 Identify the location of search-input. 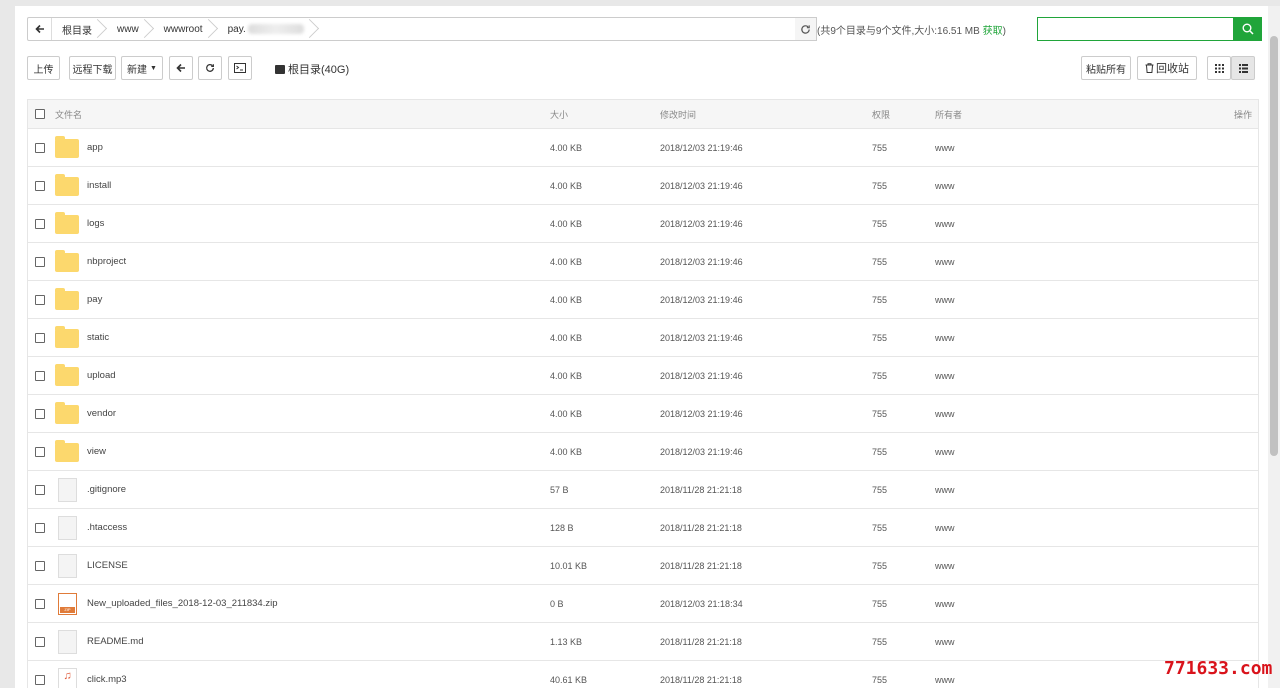
(1135, 29).